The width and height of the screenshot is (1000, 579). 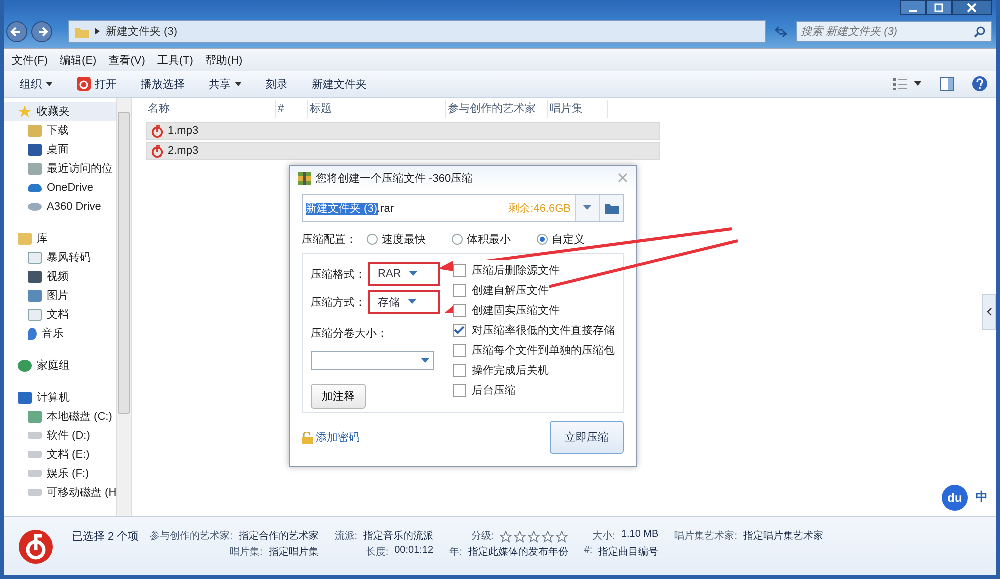 What do you see at coordinates (338, 303) in the screenshot?
I see `combo-label: 压缩方式：` at bounding box center [338, 303].